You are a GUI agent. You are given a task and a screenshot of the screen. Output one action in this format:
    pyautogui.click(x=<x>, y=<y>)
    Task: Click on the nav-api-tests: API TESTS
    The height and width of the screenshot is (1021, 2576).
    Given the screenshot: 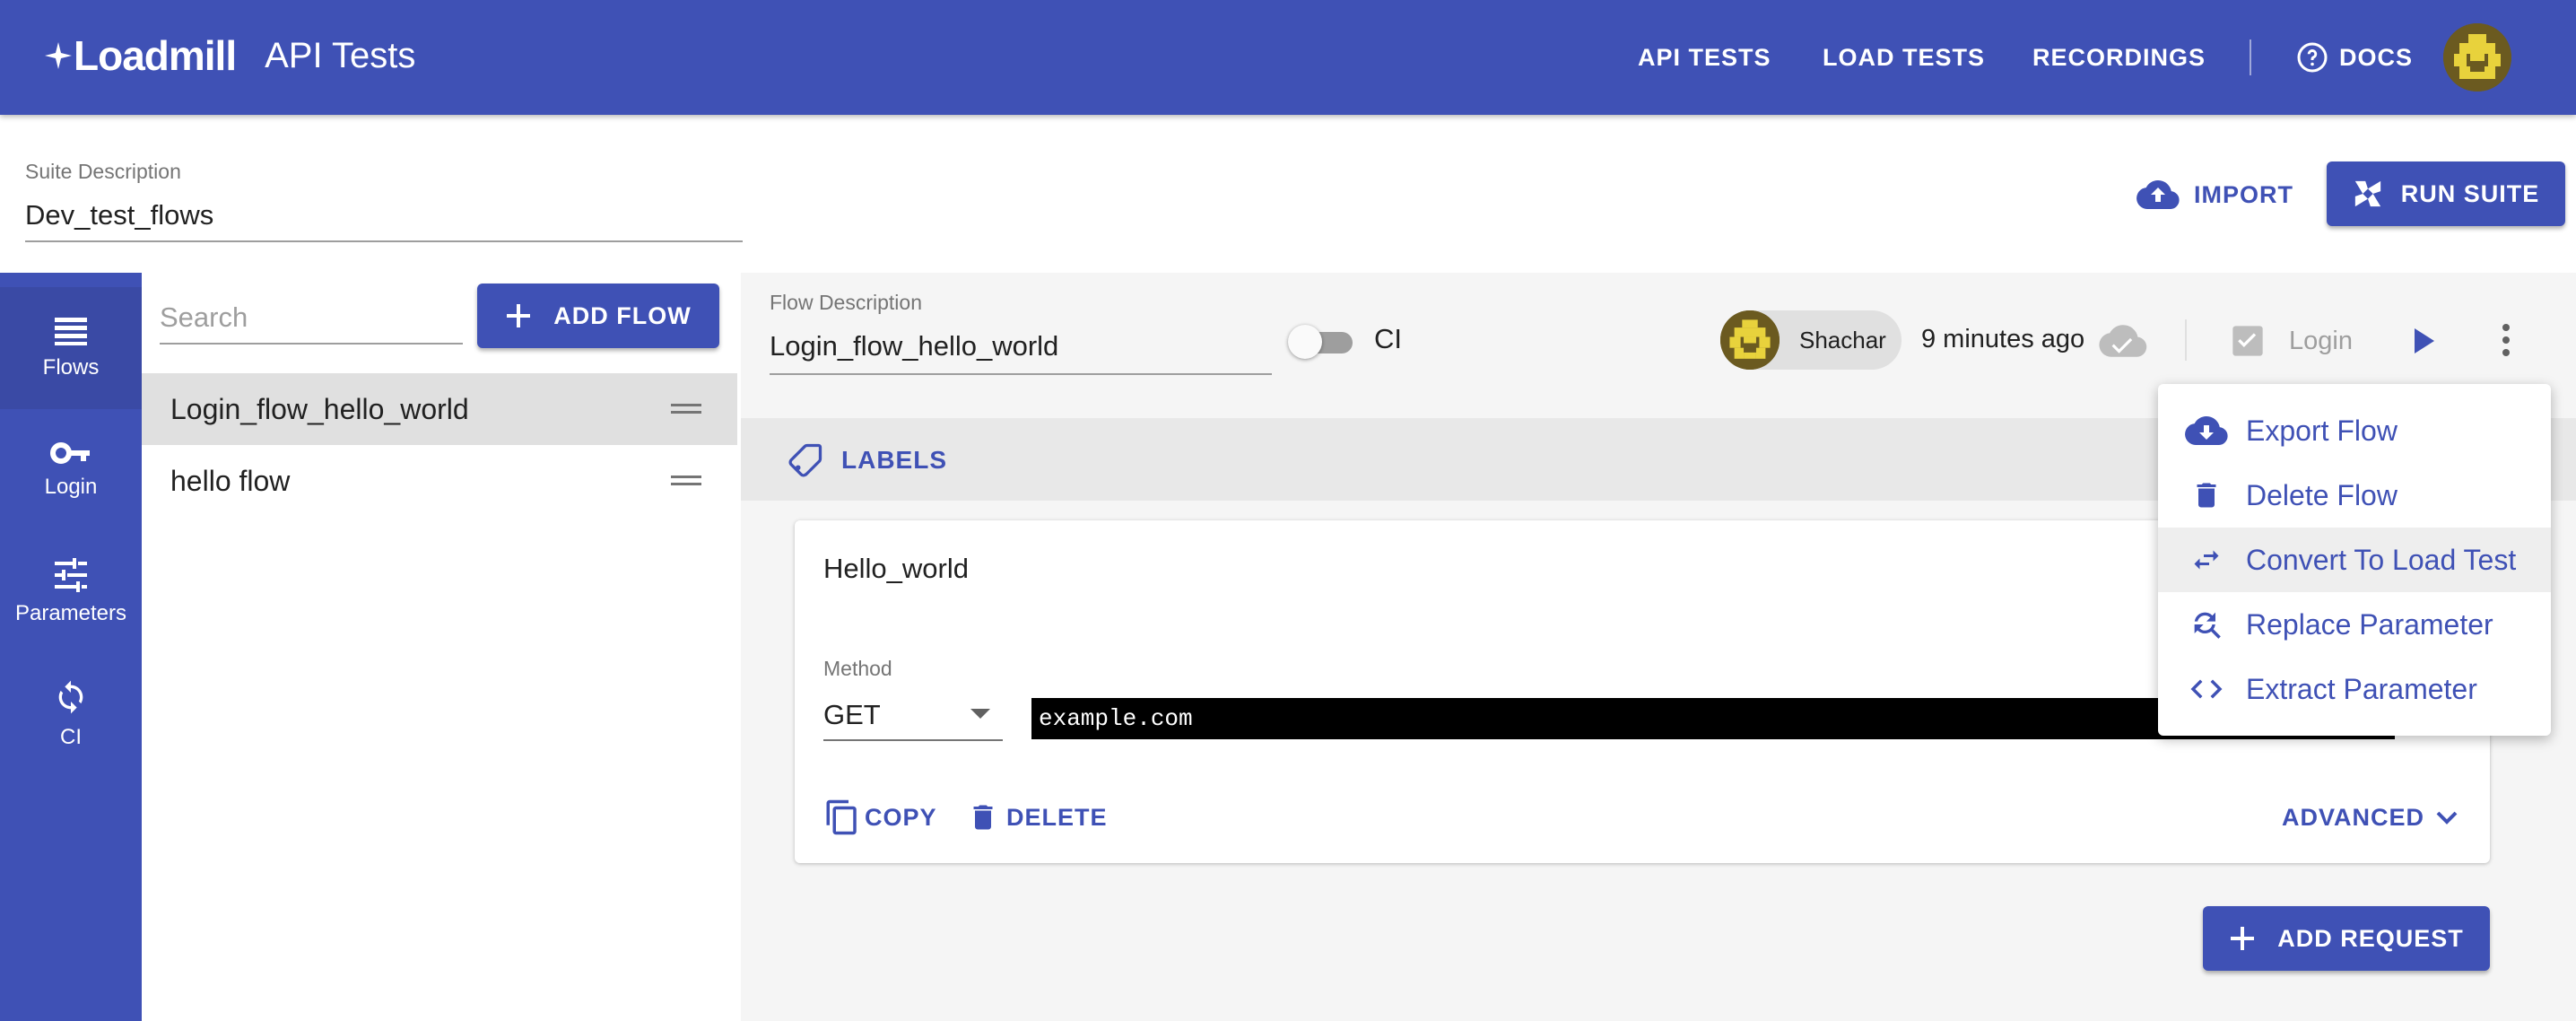 What is the action you would take?
    pyautogui.click(x=1704, y=57)
    